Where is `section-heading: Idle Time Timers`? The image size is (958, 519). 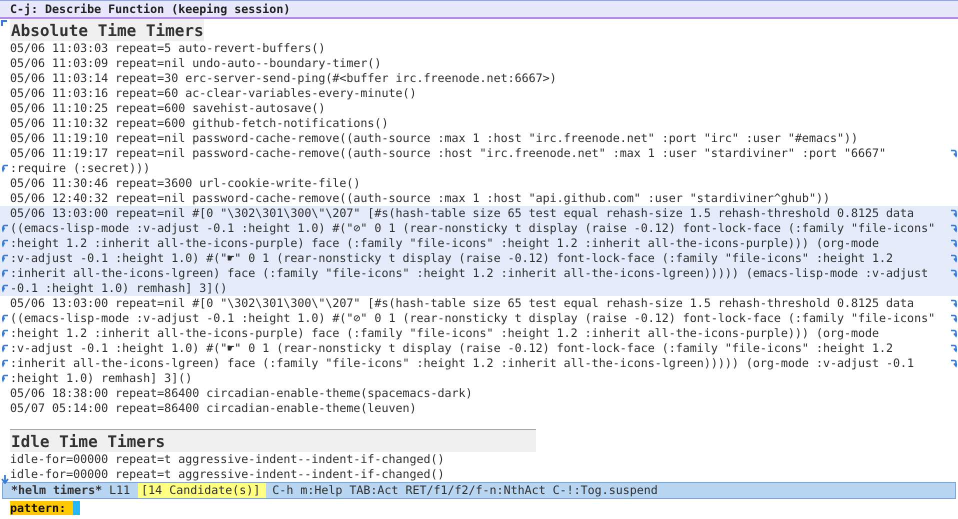
section-heading: Idle Time Timers is located at coordinates (273, 440).